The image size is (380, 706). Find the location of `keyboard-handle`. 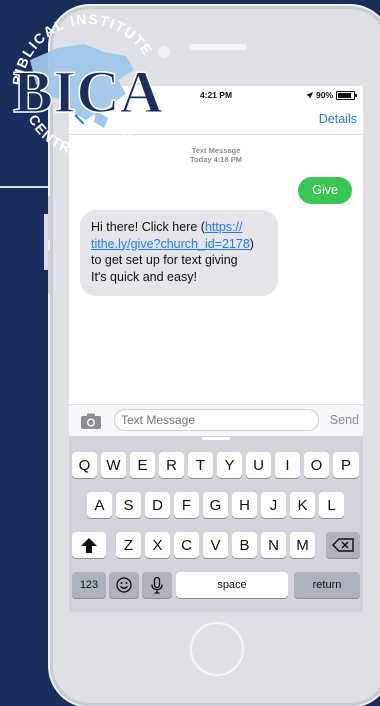

keyboard-handle is located at coordinates (216, 438).